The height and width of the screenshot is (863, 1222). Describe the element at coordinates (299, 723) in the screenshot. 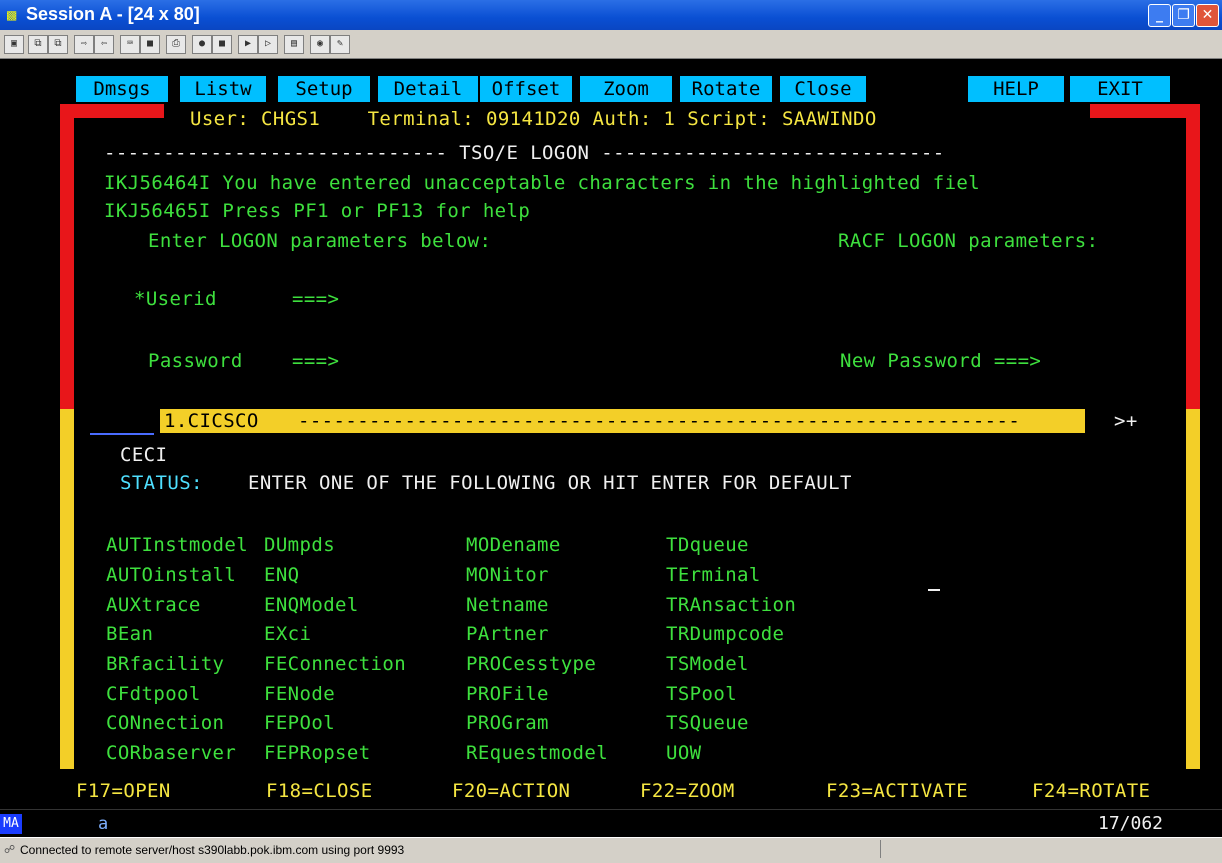

I see `resource-item: FEPOol` at that location.